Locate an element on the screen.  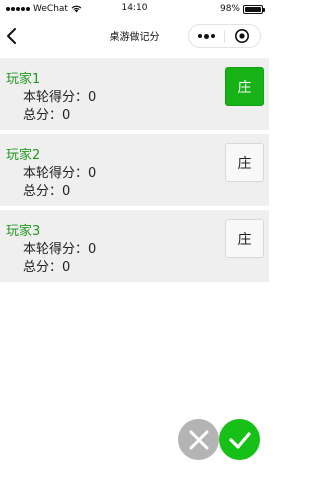
battery-percent: 98% is located at coordinates (229, 9).